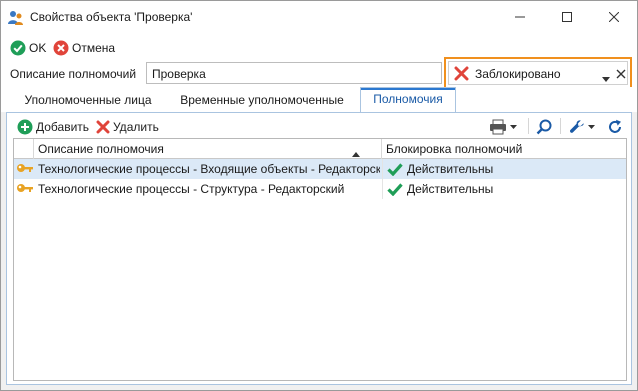 This screenshot has width=638, height=391. What do you see at coordinates (111, 17) in the screenshot?
I see `window-title: Свойства объекта 'Проверка'` at bounding box center [111, 17].